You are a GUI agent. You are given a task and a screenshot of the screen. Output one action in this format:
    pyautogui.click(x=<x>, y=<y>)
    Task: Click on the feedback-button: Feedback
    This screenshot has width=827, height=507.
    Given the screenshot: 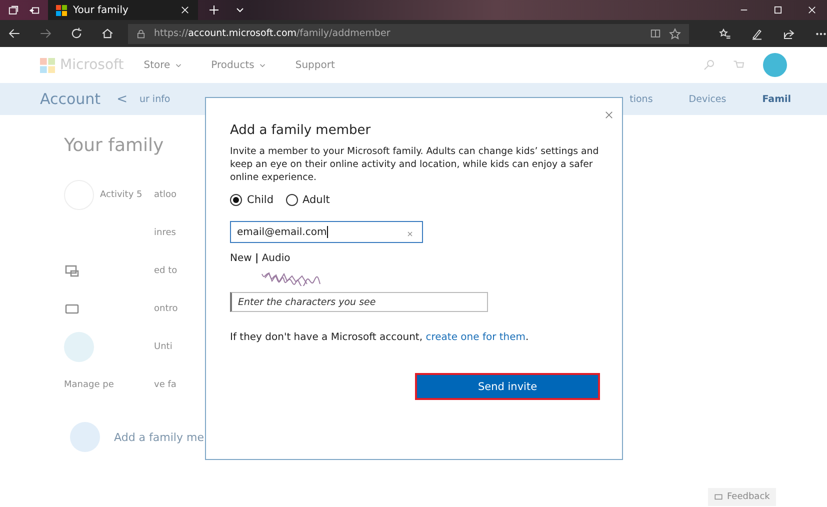 What is the action you would take?
    pyautogui.click(x=742, y=497)
    